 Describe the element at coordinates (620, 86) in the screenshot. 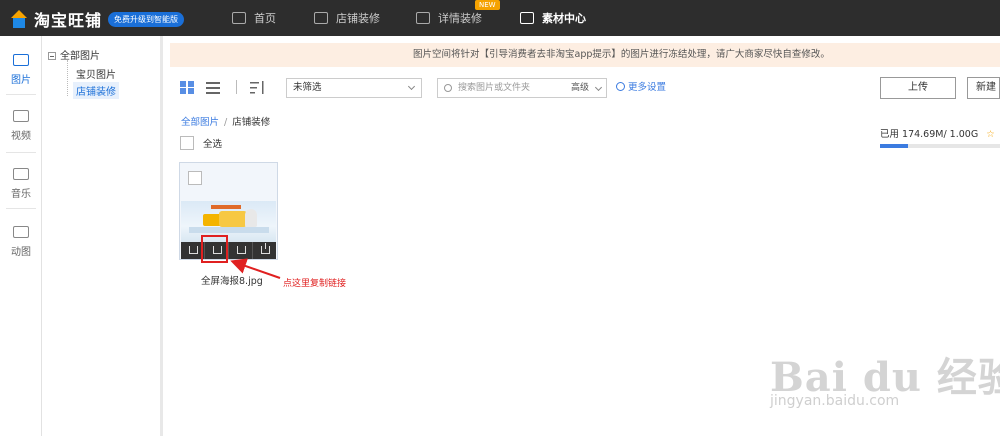

I see `gear-icon` at that location.